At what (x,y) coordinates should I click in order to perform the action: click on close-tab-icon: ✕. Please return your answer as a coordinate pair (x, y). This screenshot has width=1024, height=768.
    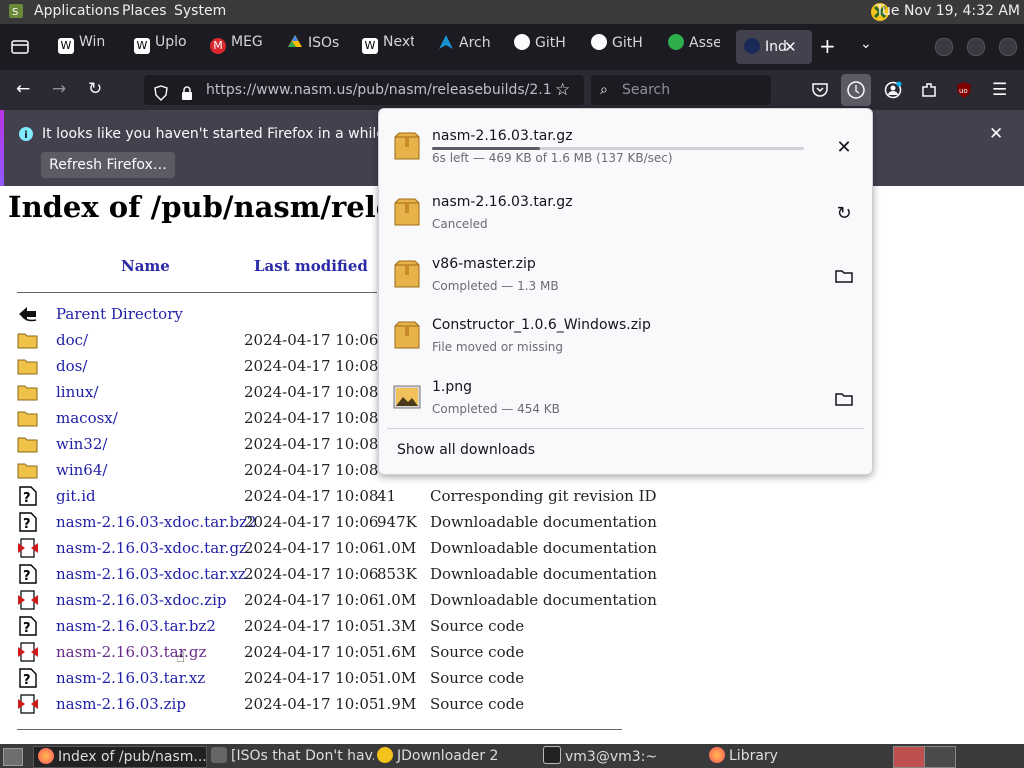
    Looking at the image, I should click on (790, 47).